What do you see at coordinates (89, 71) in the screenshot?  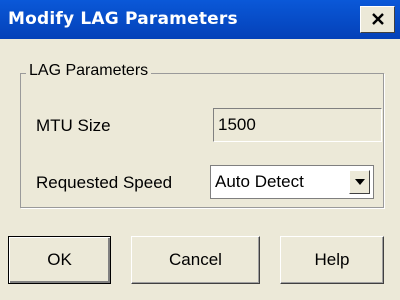 I see `group-legend: LAG Parameters` at bounding box center [89, 71].